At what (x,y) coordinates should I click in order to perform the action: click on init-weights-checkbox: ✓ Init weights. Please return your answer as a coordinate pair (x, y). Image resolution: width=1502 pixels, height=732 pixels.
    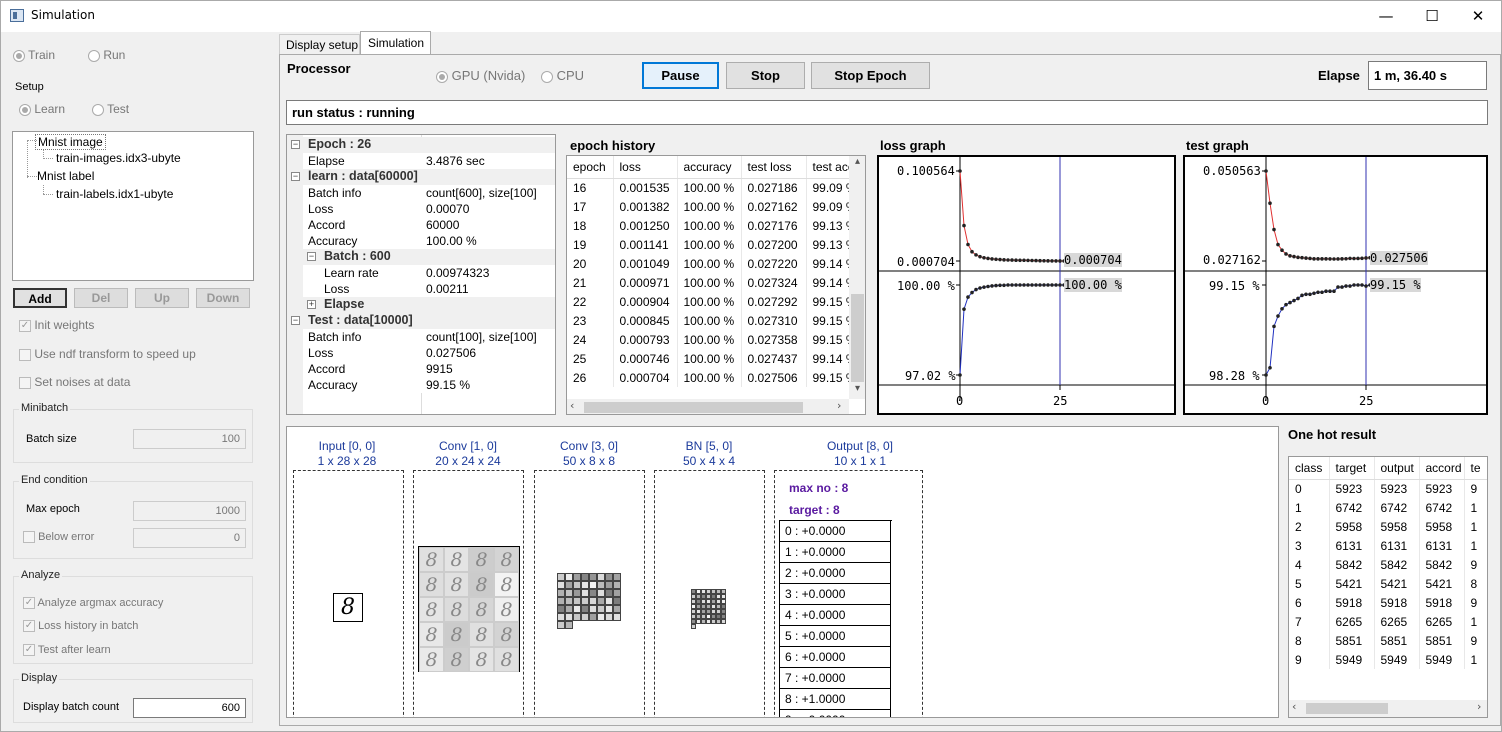
    Looking at the image, I should click on (56, 325).